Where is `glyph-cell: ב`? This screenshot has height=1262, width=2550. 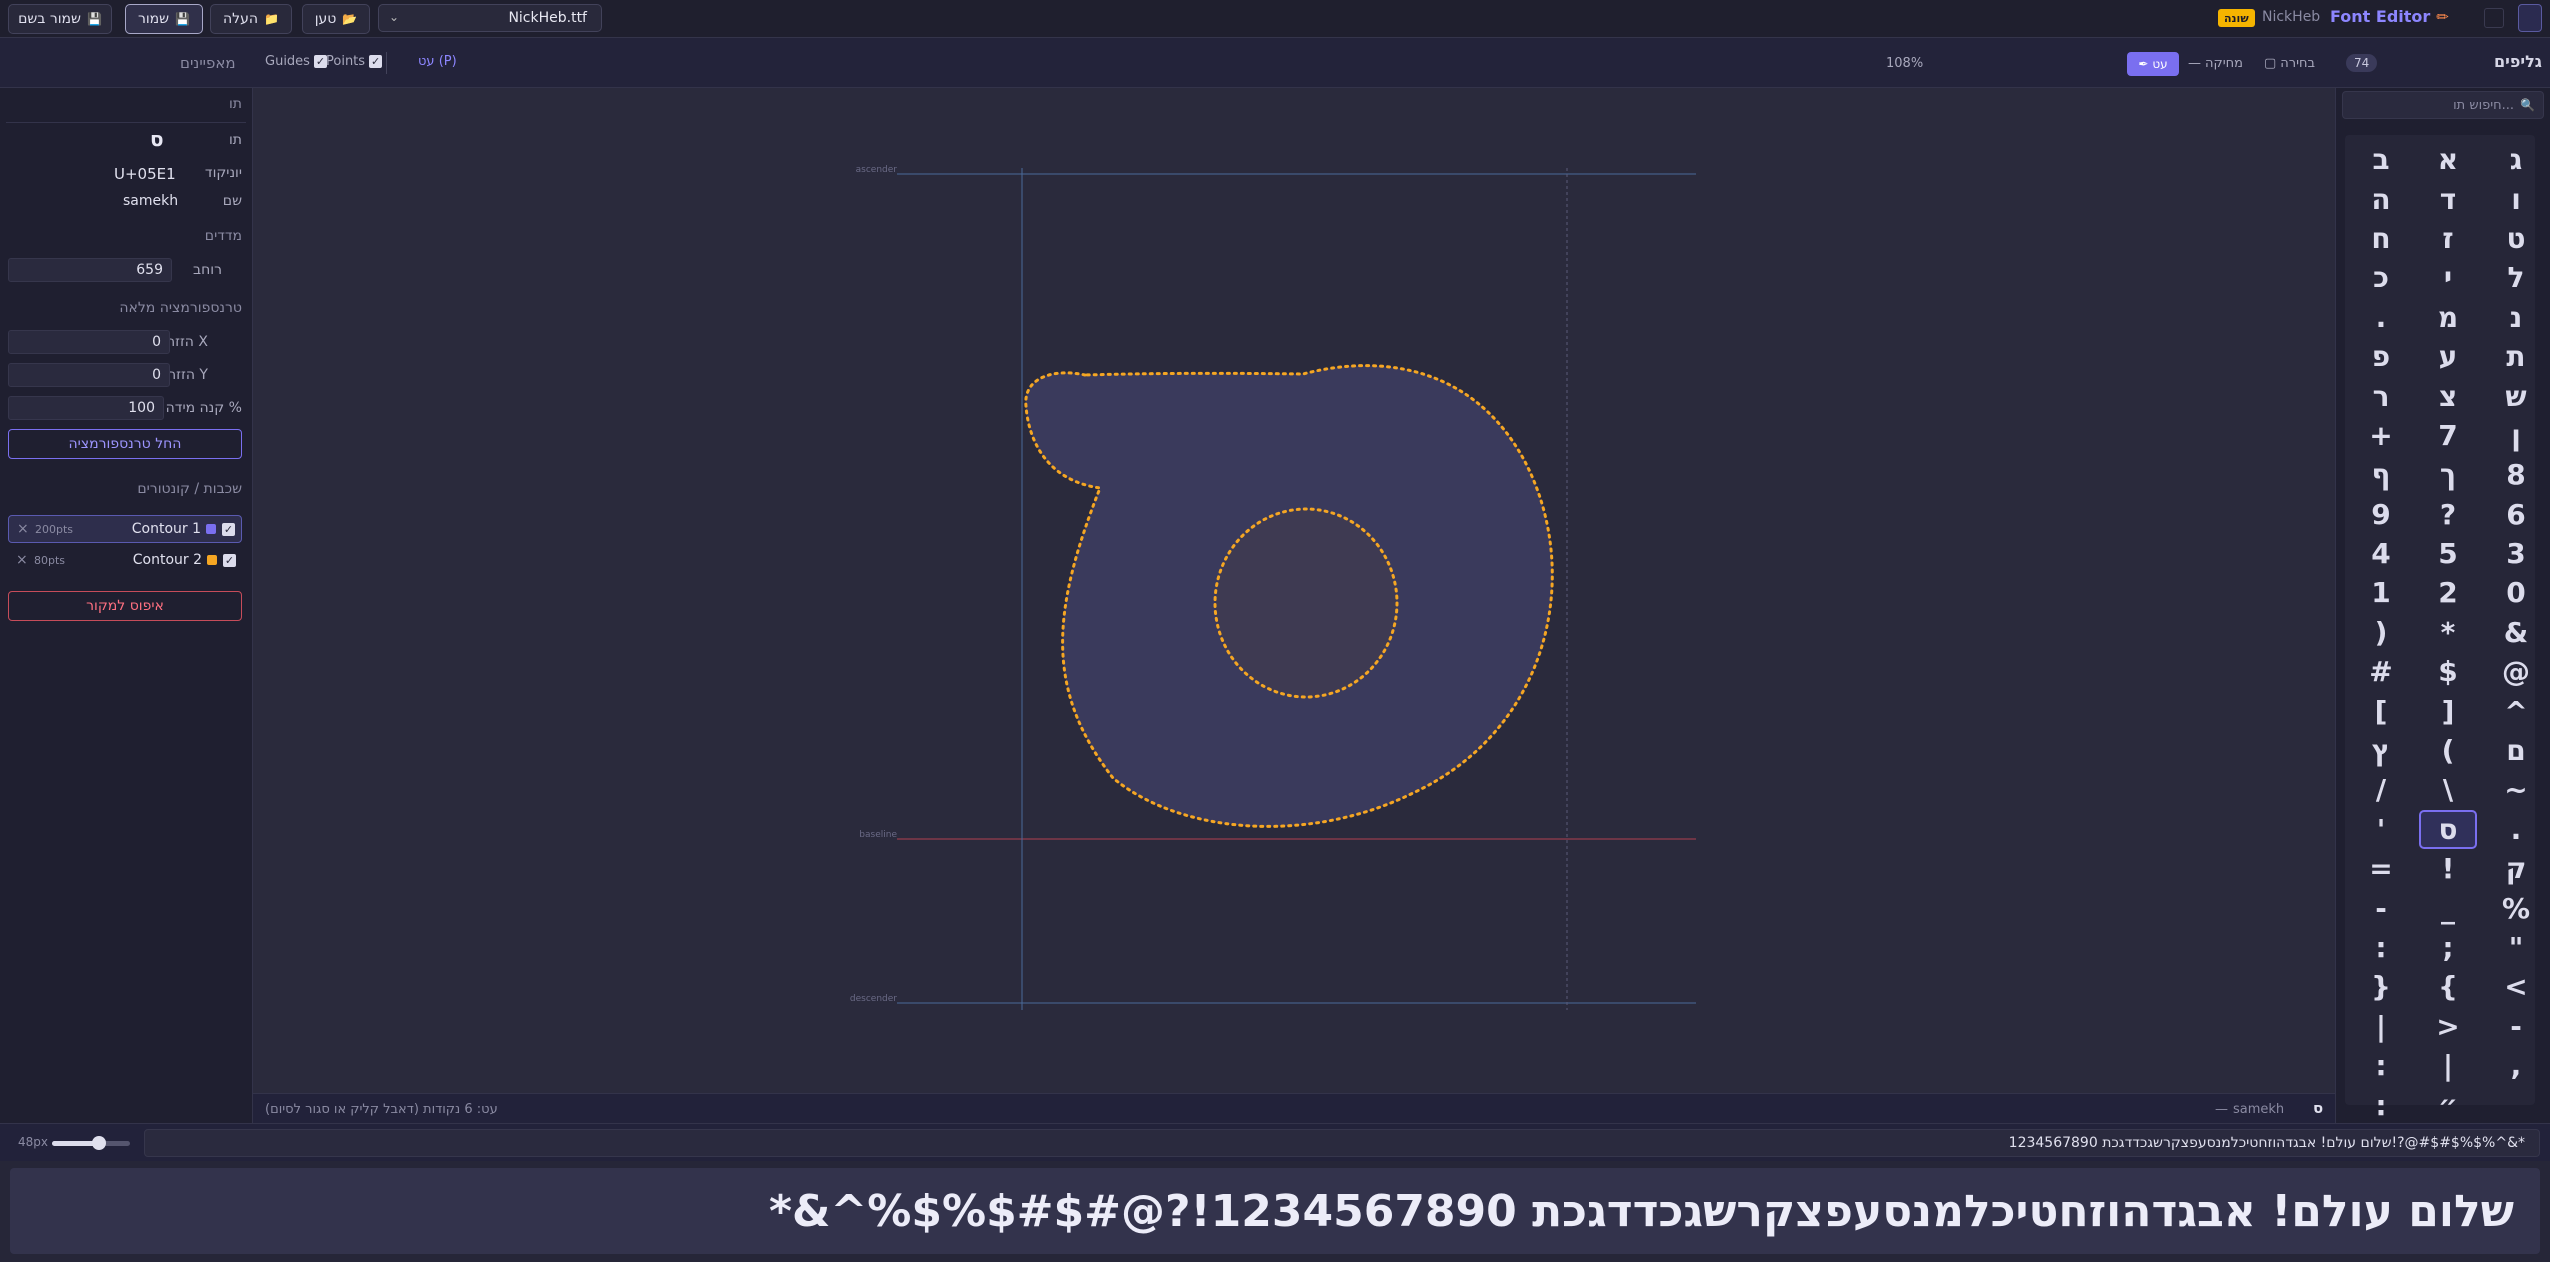 glyph-cell: ב is located at coordinates (2381, 159).